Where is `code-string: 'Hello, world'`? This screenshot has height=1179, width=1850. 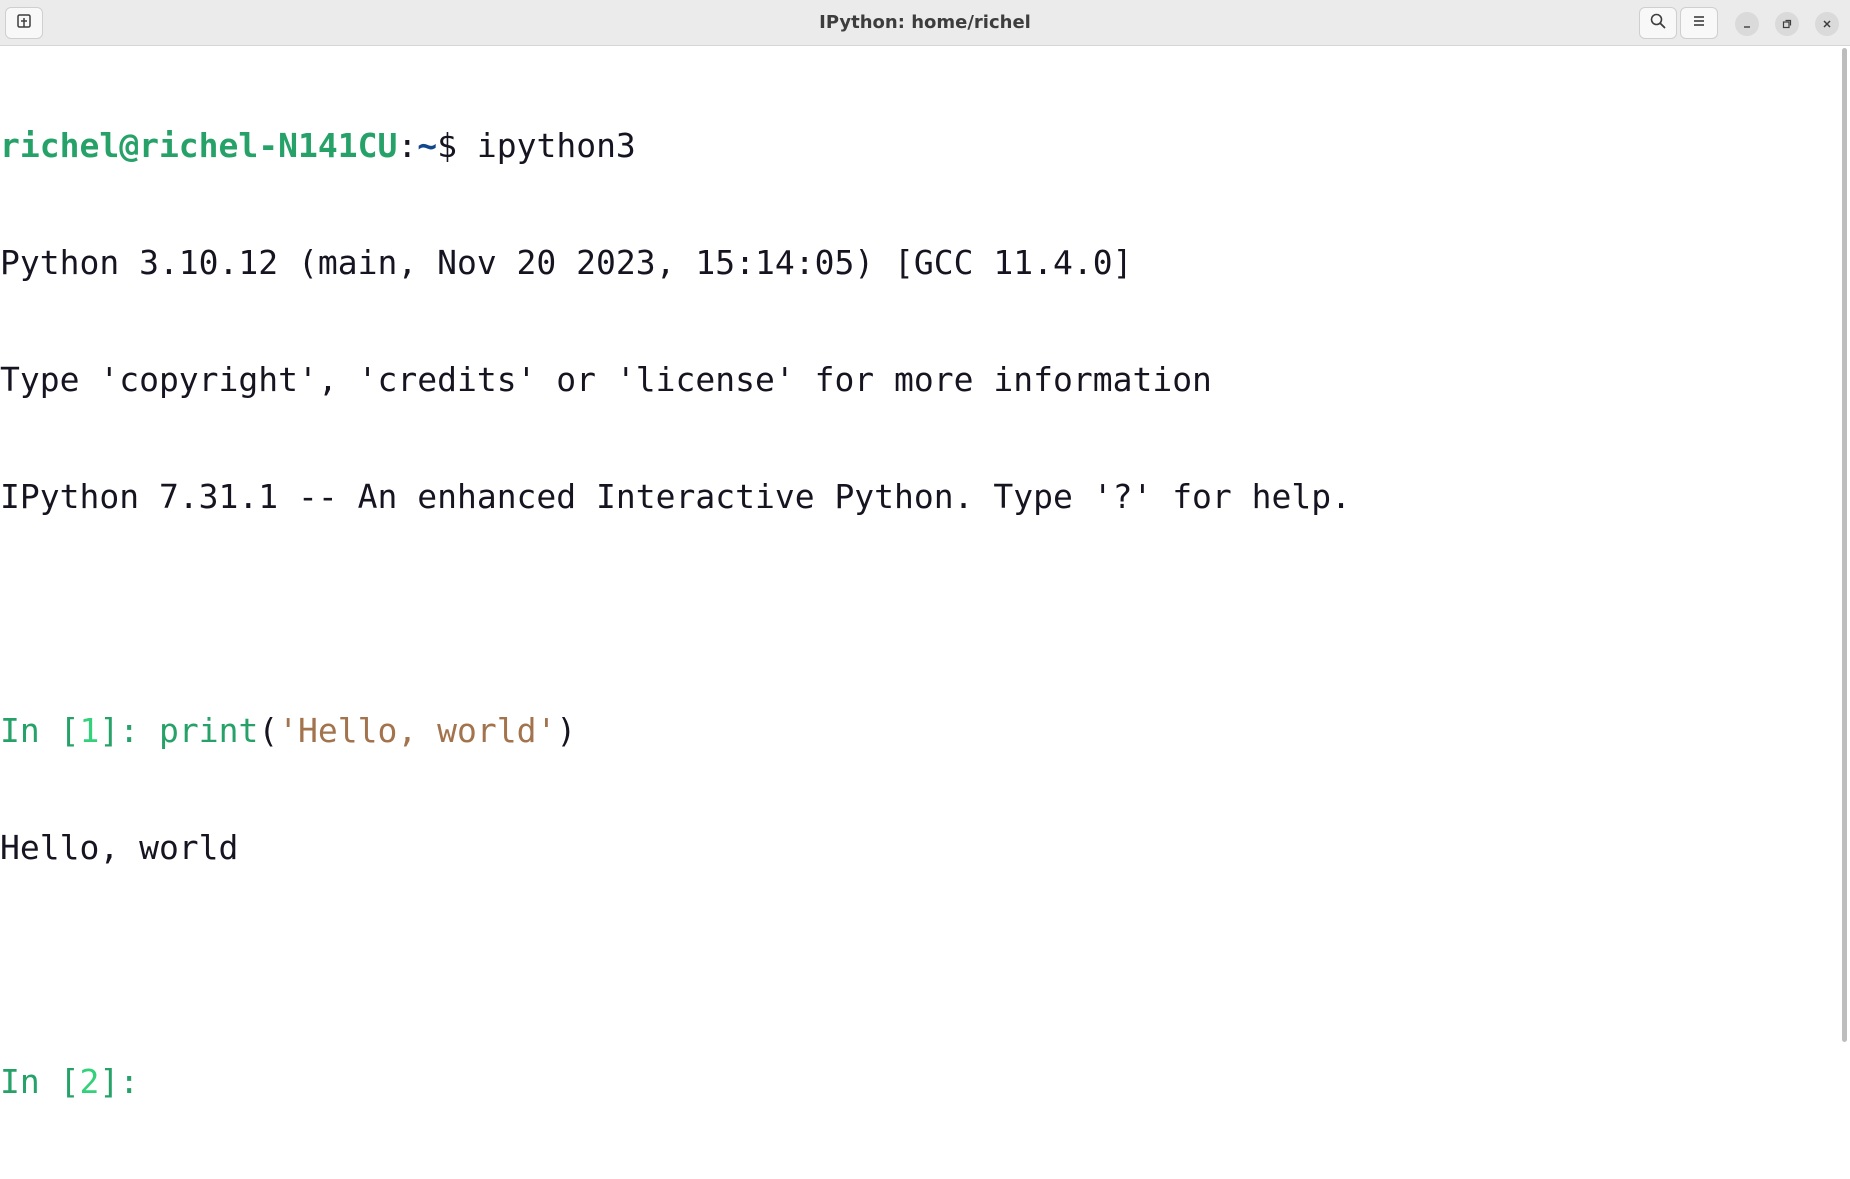
code-string: 'Hello, world' is located at coordinates (417, 730).